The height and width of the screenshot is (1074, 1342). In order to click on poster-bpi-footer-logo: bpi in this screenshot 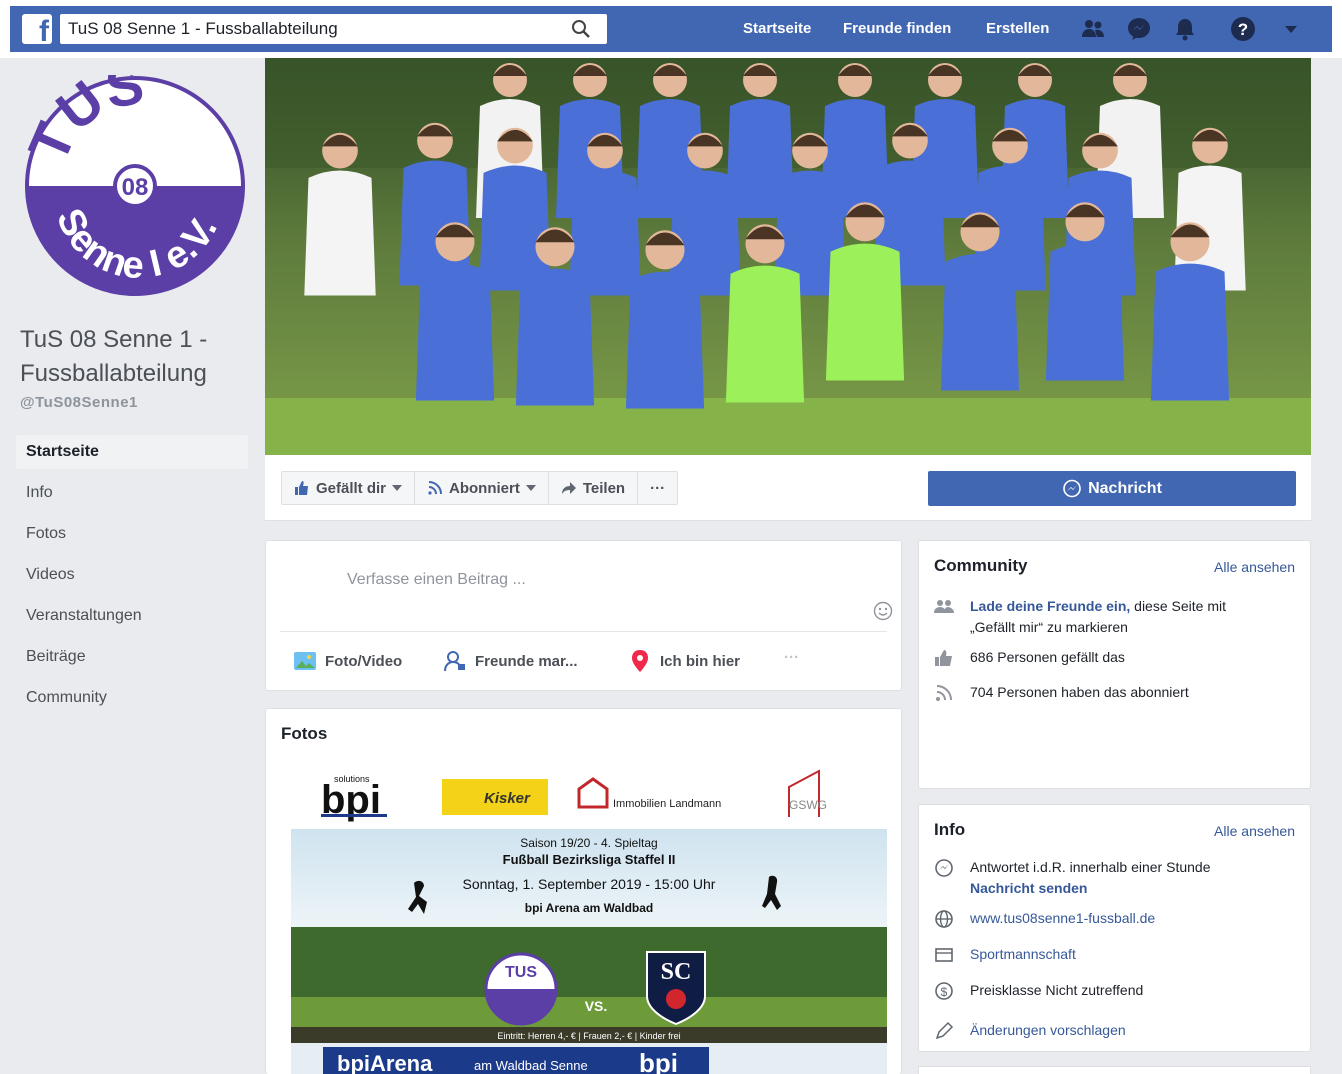, I will do `click(658, 1061)`.